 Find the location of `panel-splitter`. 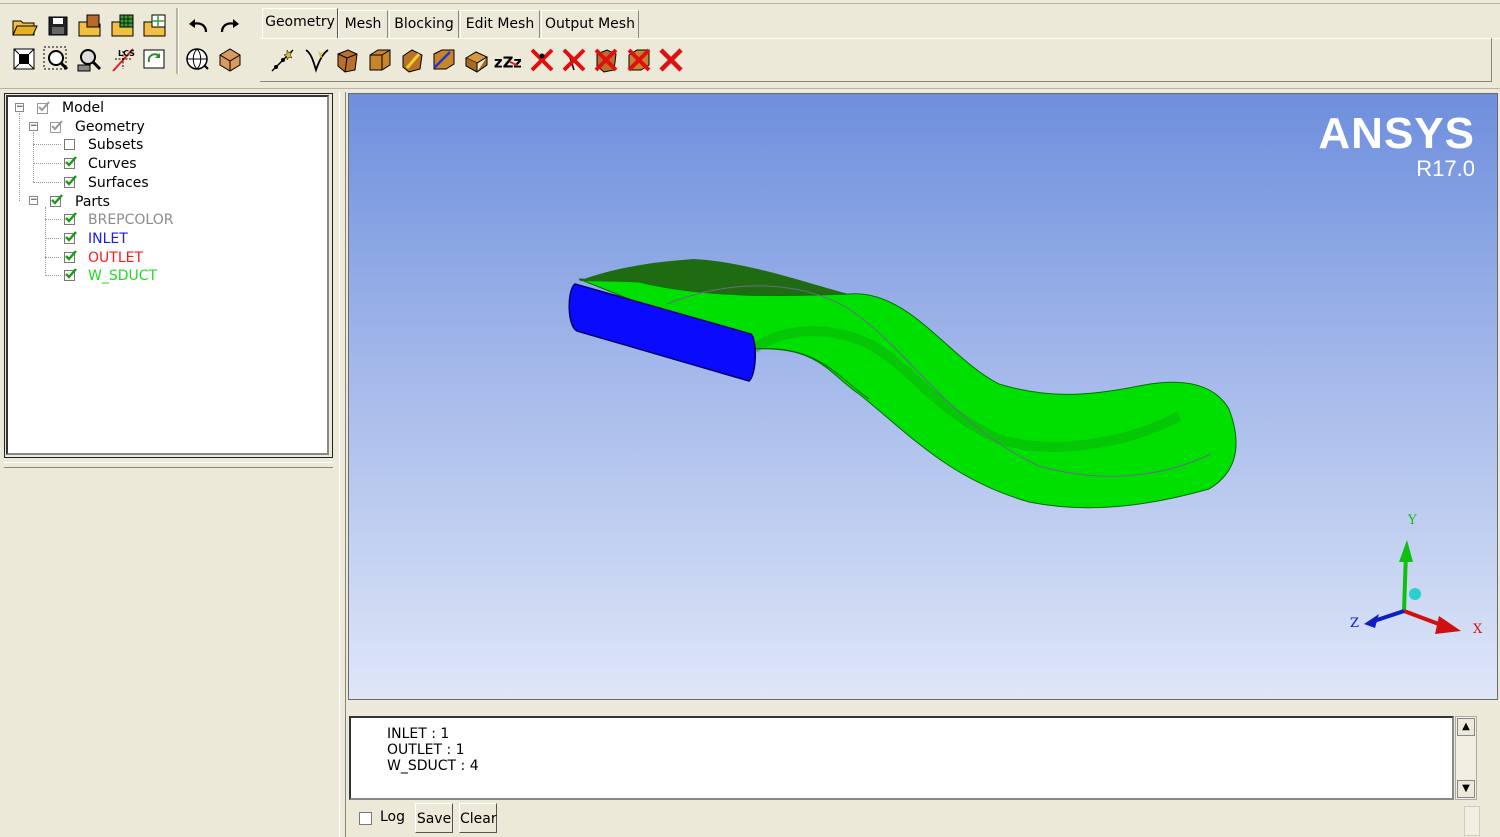

panel-splitter is located at coordinates (342, 464).